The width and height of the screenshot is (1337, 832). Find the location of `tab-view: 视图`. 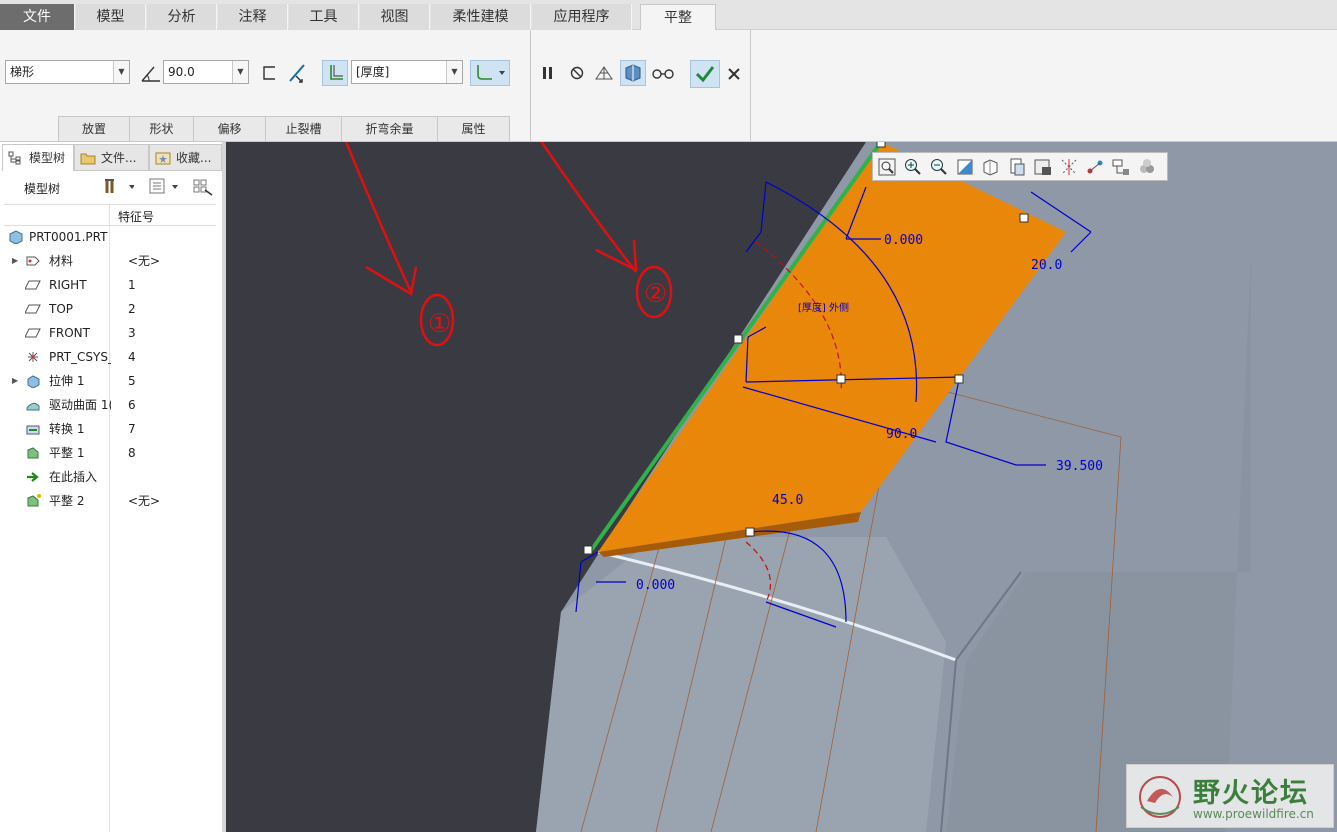

tab-view: 视图 is located at coordinates (395, 17).